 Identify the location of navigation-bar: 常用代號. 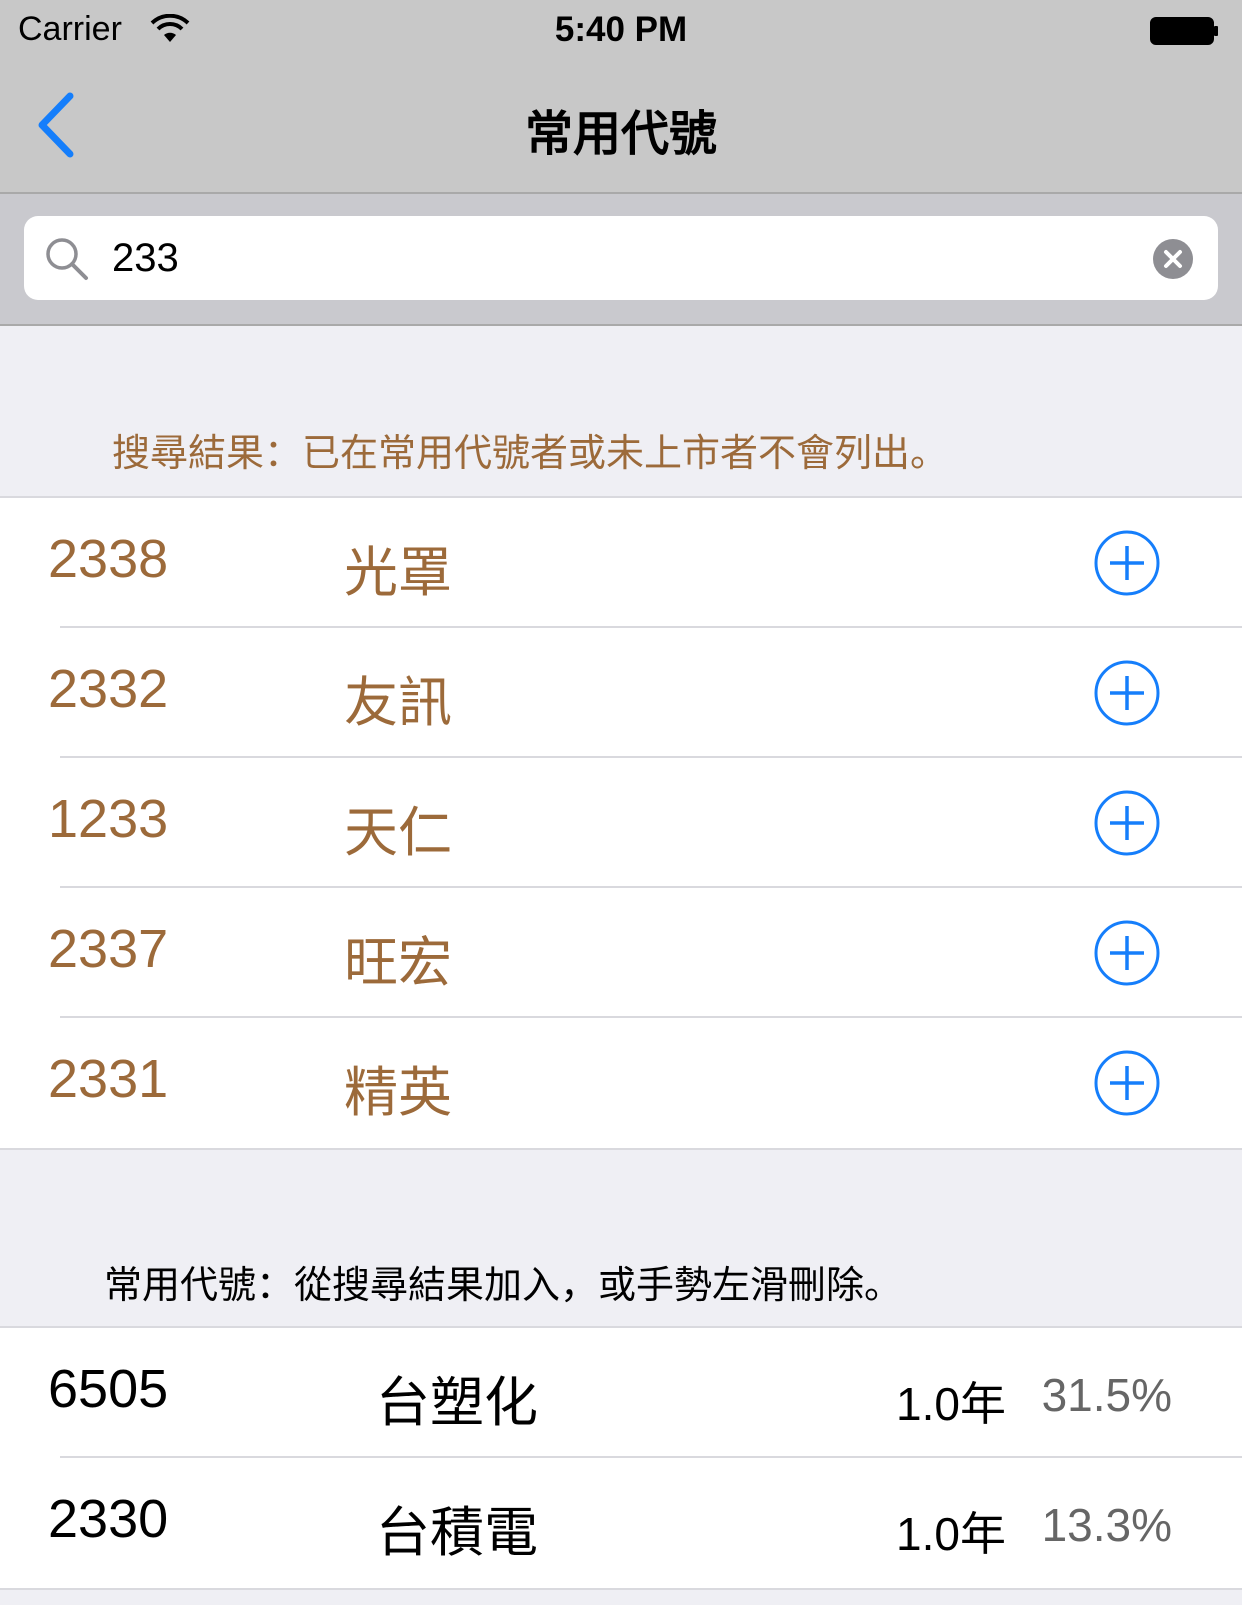
(621, 127).